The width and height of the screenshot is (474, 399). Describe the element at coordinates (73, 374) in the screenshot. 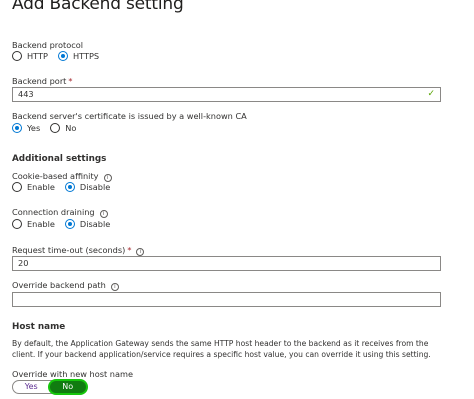

I see `override-host-label: Override with new host name` at that location.